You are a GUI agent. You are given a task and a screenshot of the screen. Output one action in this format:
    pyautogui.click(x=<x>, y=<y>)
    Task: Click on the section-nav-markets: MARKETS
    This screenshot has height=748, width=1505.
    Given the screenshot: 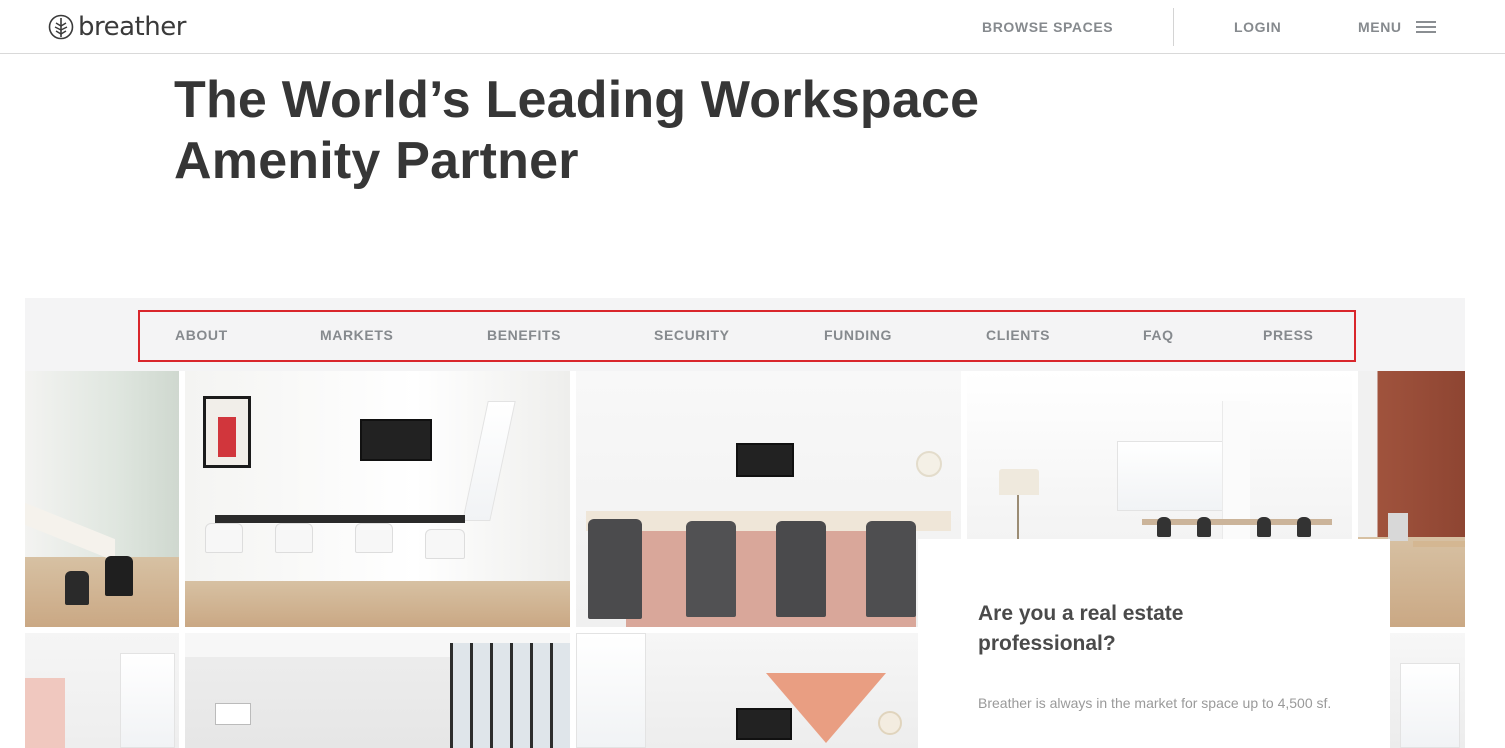 What is the action you would take?
    pyautogui.click(x=356, y=335)
    